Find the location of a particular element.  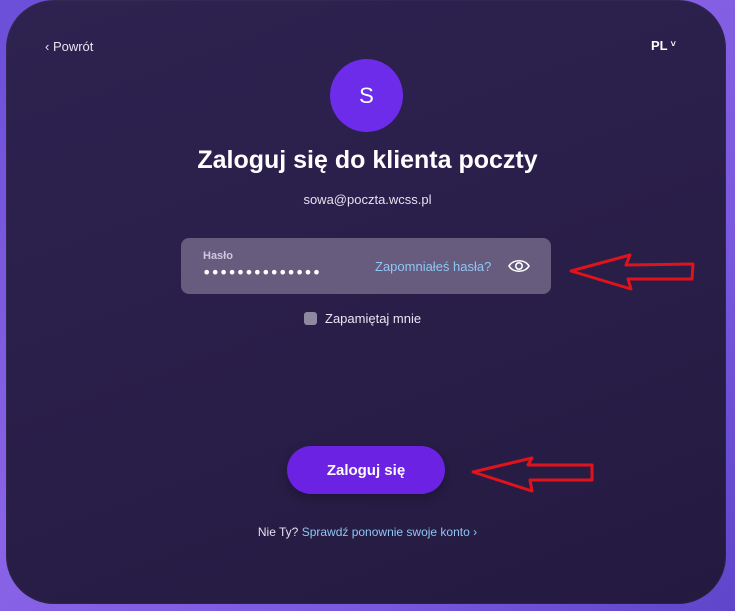

password-field: Hasło •••••••••••••• Zapomniałeś hasła? is located at coordinates (366, 266).